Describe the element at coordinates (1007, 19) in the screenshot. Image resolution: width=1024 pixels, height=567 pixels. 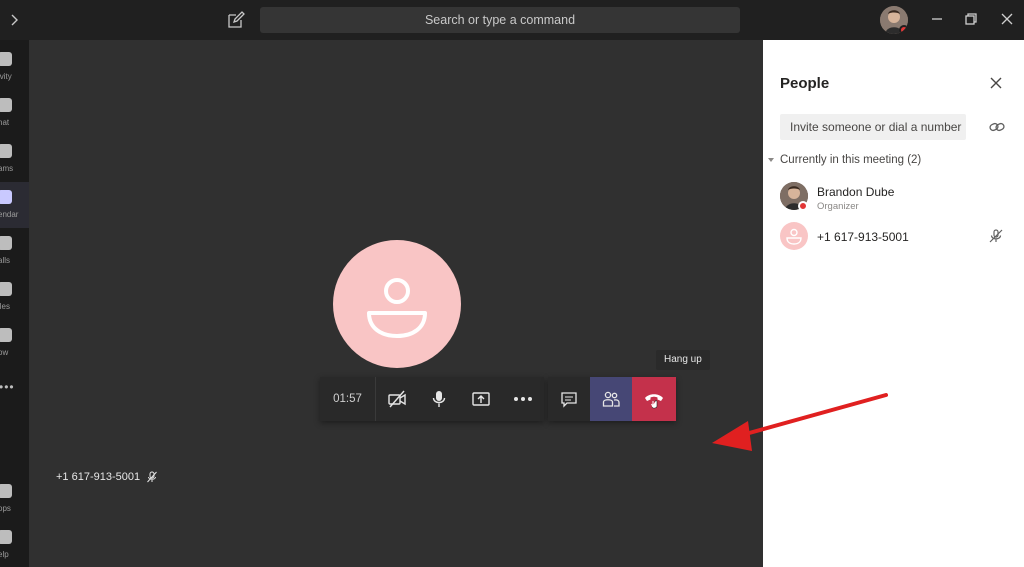
I see `close-window-icon` at that location.